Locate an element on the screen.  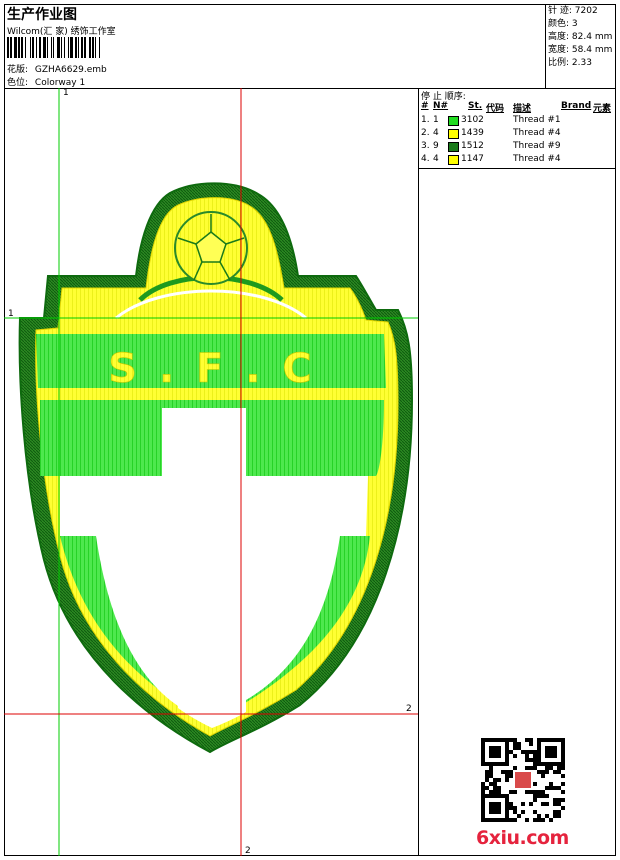
qr-code-icon is located at coordinates (523, 780).